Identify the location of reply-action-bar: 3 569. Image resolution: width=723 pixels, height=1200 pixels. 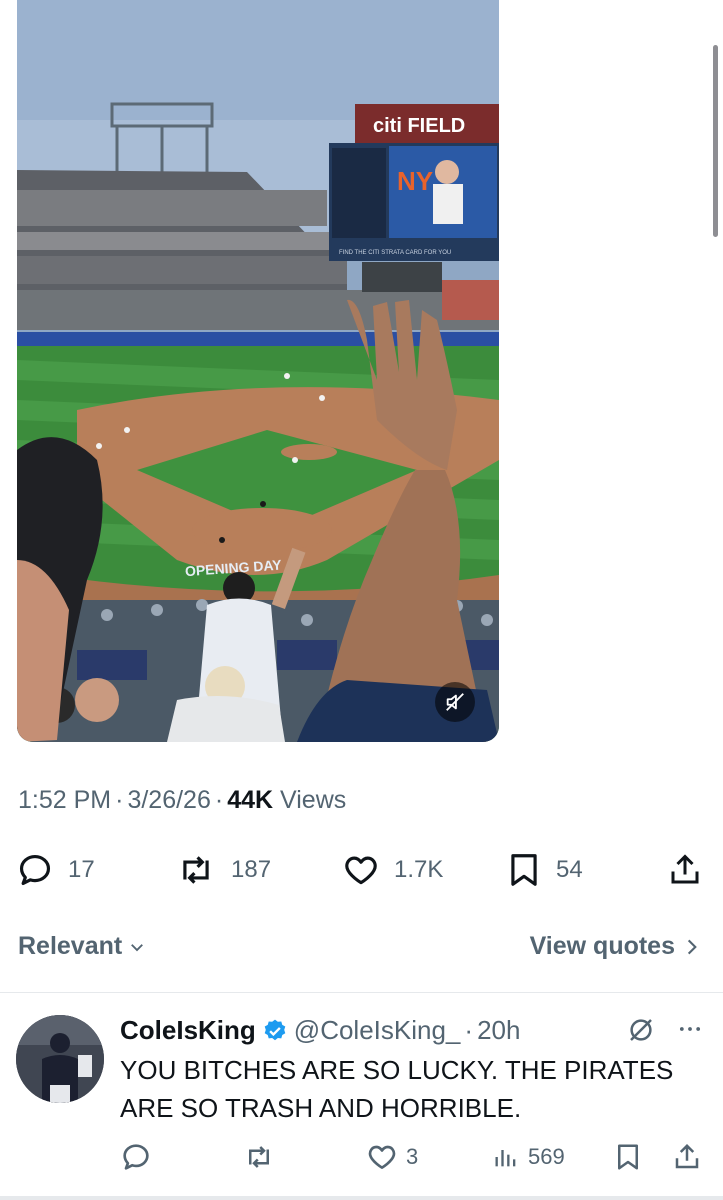
(361, 1157).